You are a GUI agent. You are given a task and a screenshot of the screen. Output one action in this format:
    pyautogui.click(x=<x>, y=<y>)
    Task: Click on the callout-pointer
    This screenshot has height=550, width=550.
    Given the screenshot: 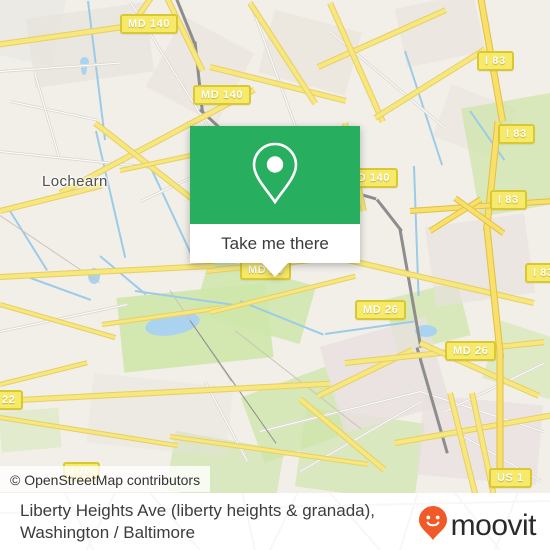 What is the action you would take?
    pyautogui.click(x=275, y=270)
    